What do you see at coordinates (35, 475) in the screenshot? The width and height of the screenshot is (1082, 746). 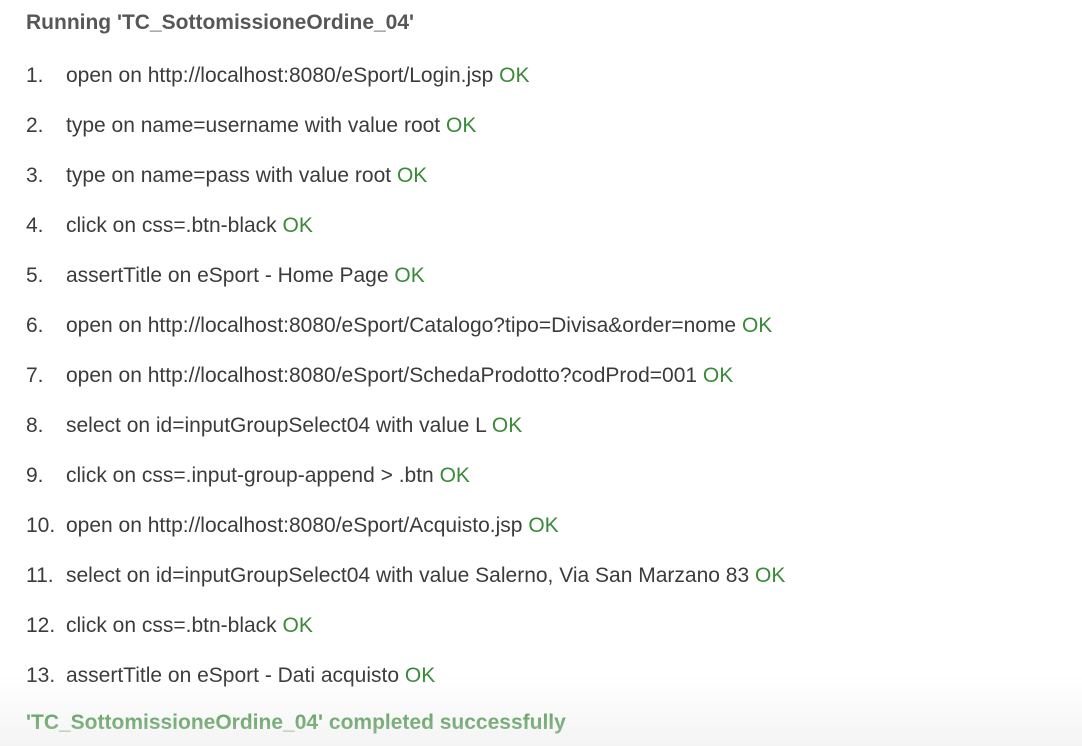 I see `step-number: 9.` at bounding box center [35, 475].